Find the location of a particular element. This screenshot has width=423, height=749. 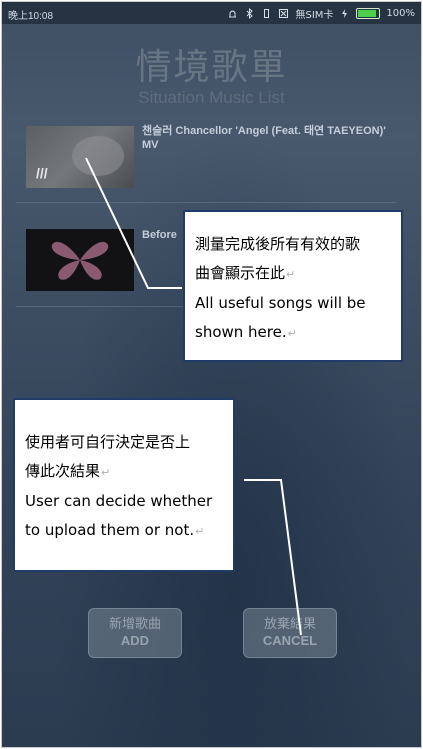

add-button: 新增歌曲 ADD is located at coordinates (135, 633).